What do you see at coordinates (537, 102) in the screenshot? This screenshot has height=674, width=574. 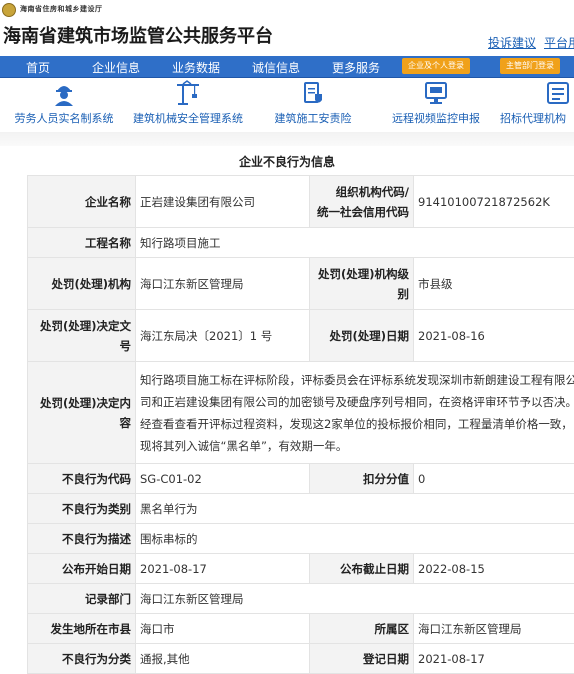 I see `system-item-agent: 招标代理机构` at bounding box center [537, 102].